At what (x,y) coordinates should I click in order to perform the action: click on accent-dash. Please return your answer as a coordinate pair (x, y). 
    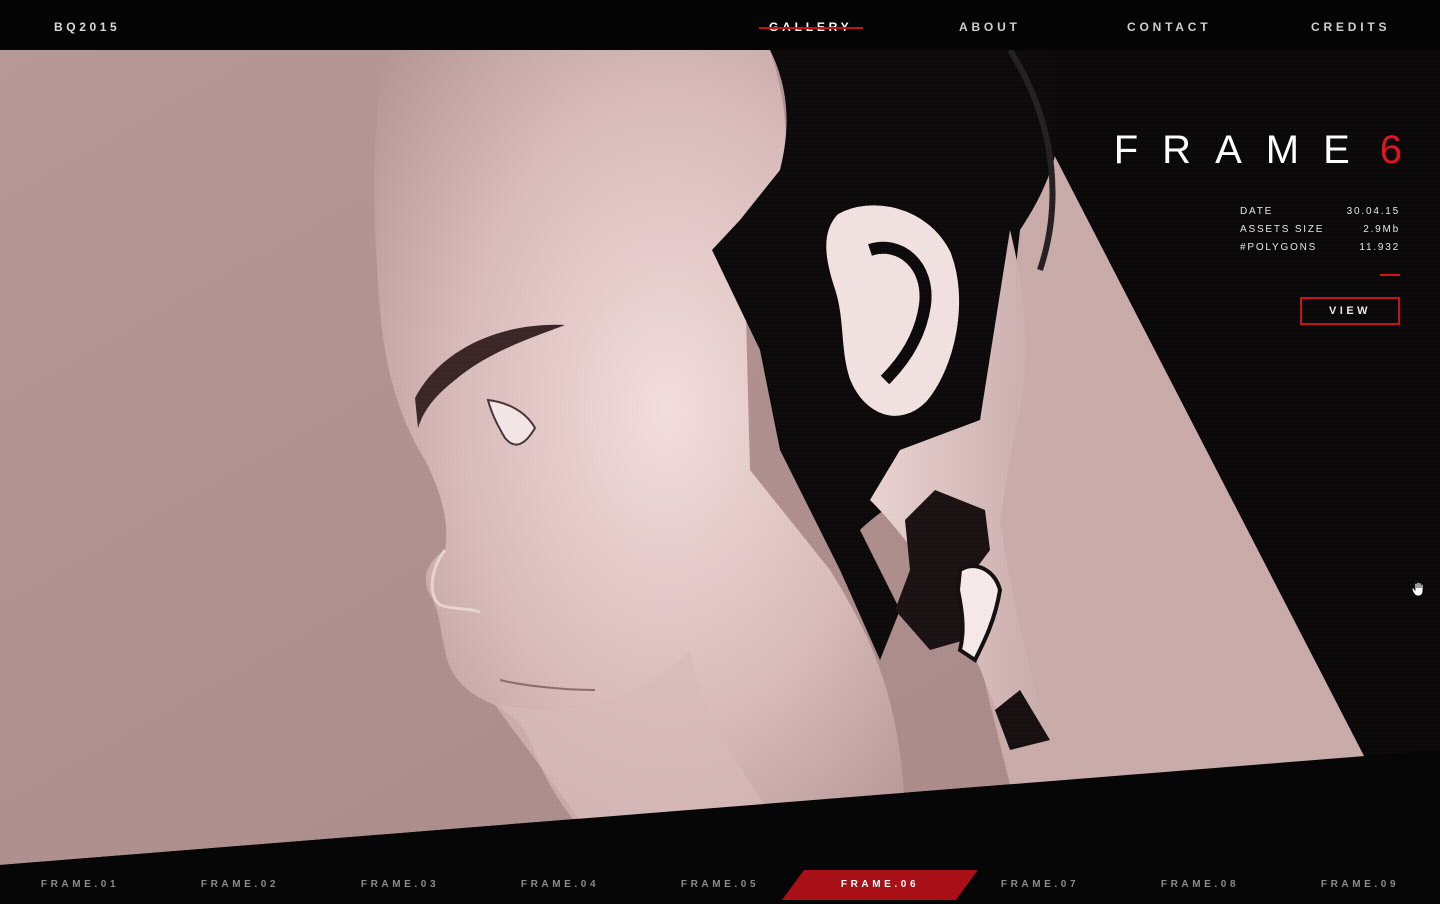
    Looking at the image, I should click on (1390, 275).